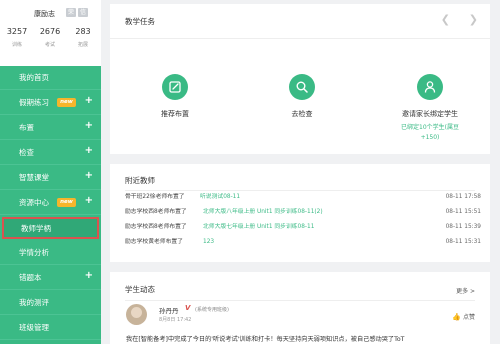  What do you see at coordinates (465, 290) in the screenshot?
I see `more-link: 更多 >` at bounding box center [465, 290].